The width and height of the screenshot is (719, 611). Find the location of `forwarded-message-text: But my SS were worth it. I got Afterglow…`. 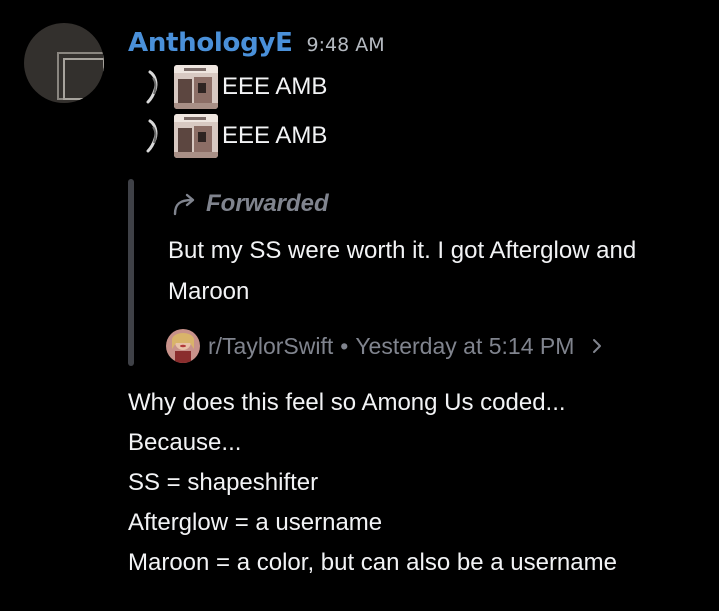

forwarded-message-text: But my SS were worth it. I got Afterglow… is located at coordinates (402, 271).